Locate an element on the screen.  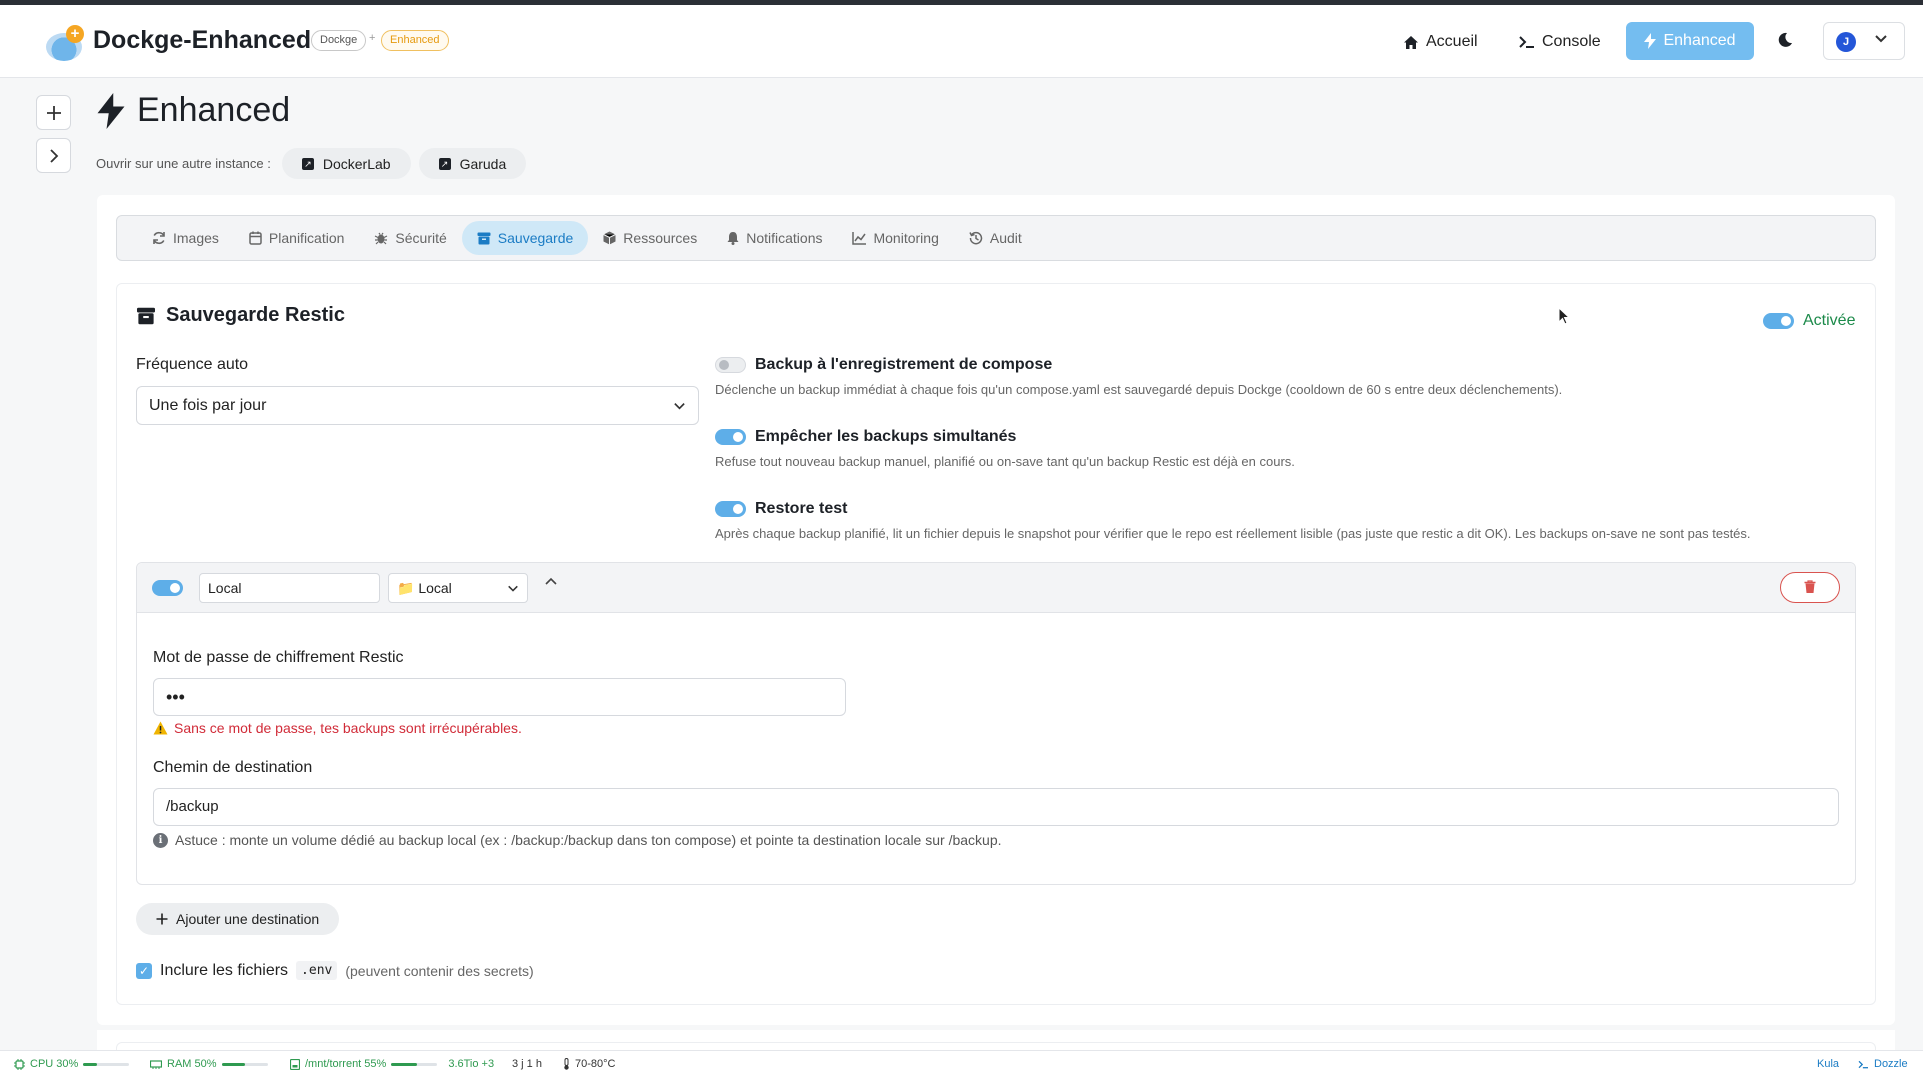
nav-home-label: Accueil is located at coordinates (1452, 41).